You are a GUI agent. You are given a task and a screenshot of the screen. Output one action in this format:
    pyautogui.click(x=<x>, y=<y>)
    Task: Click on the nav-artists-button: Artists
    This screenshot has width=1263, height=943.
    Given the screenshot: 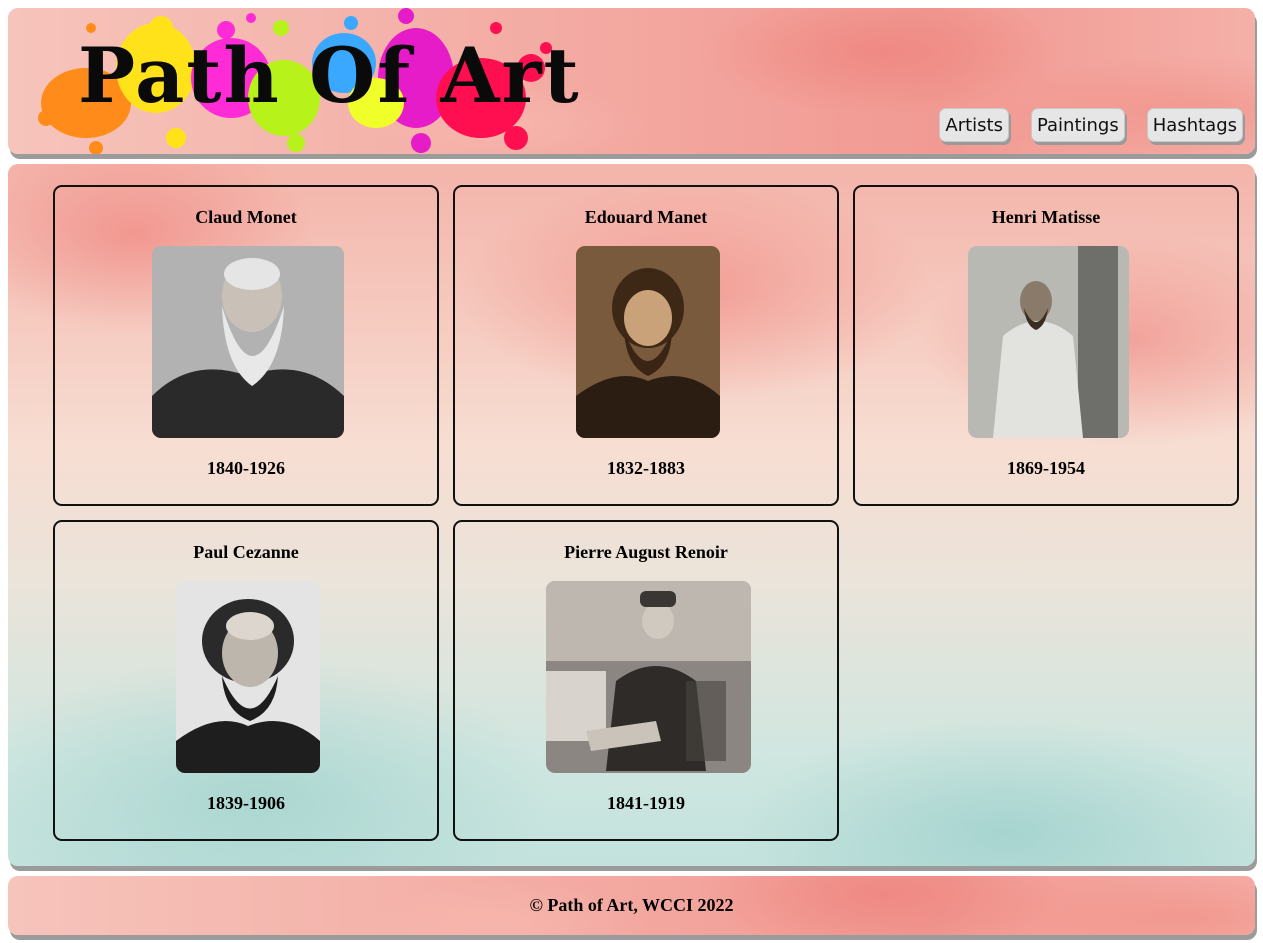 What is the action you would take?
    pyautogui.click(x=974, y=125)
    